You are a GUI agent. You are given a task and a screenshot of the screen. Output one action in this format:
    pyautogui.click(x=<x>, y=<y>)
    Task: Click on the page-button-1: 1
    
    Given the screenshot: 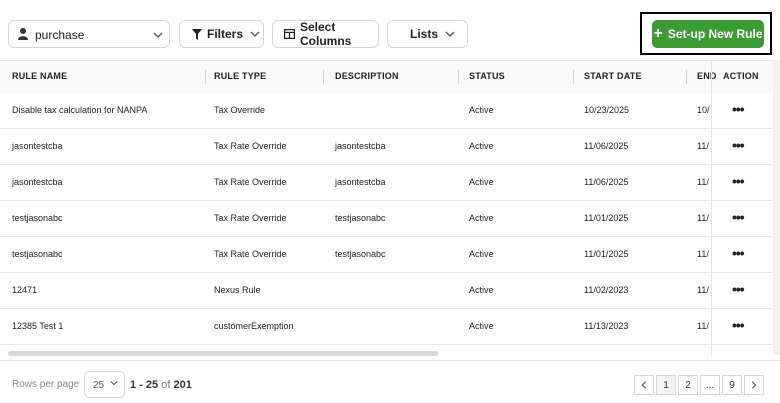 What is the action you would take?
    pyautogui.click(x=666, y=385)
    